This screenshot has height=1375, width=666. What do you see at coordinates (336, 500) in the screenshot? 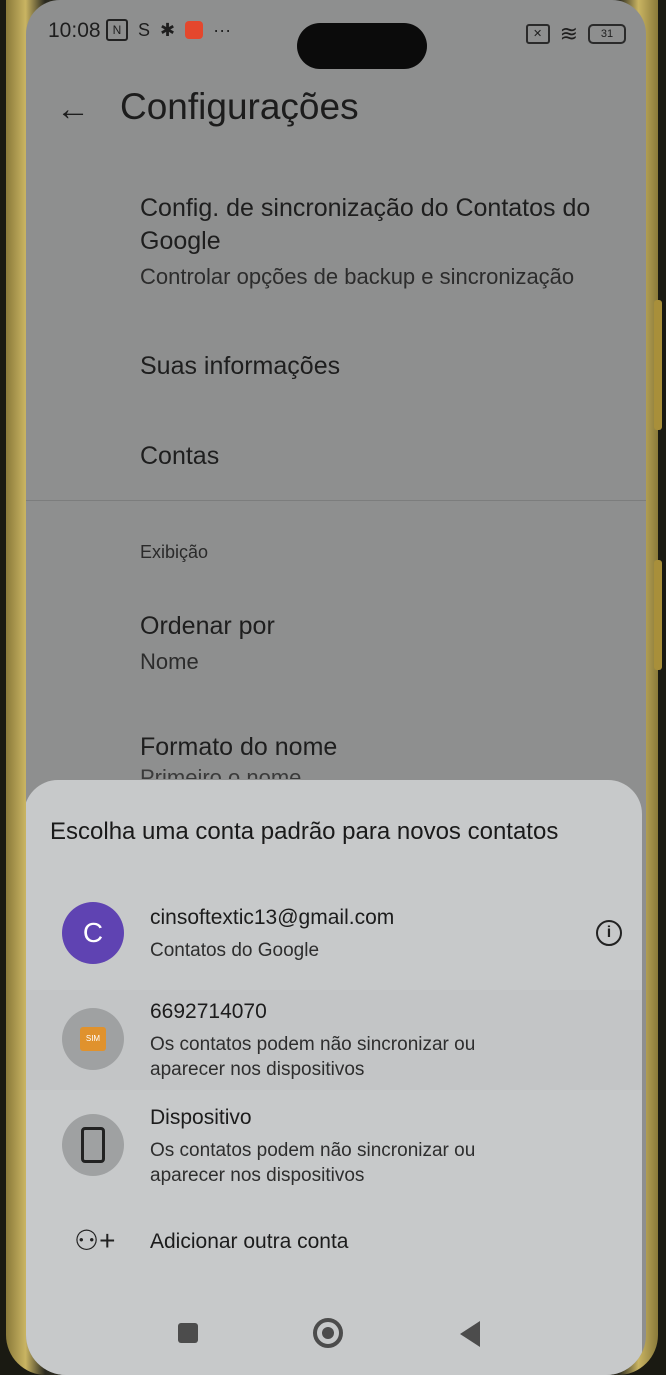
I see `divider` at bounding box center [336, 500].